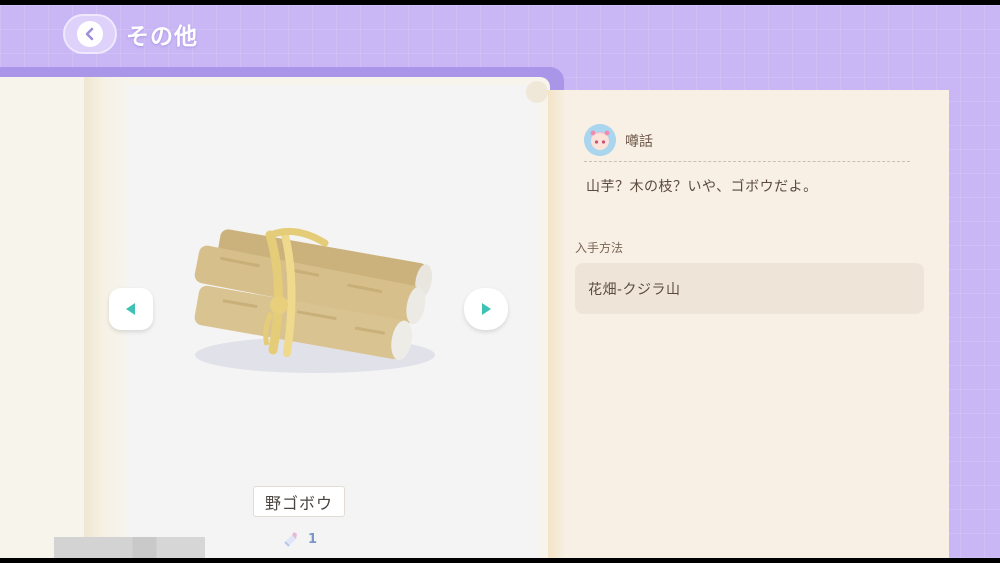  I want to click on previous-item-button, so click(131, 309).